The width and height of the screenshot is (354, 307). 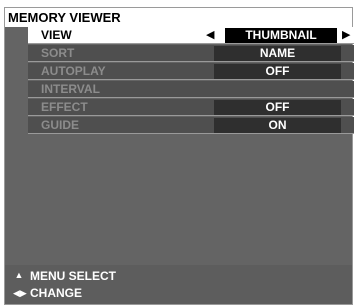 I want to click on sort-value: NAME, so click(x=277, y=53).